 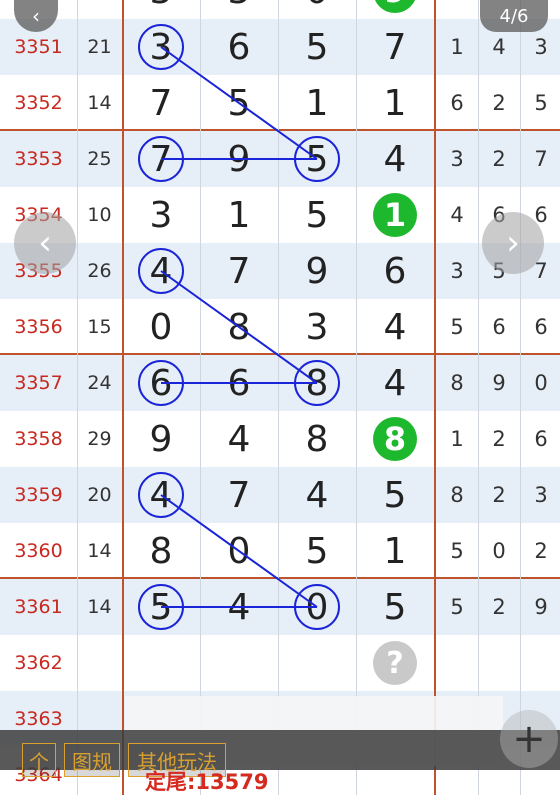 I want to click on add-button: +, so click(x=529, y=739).